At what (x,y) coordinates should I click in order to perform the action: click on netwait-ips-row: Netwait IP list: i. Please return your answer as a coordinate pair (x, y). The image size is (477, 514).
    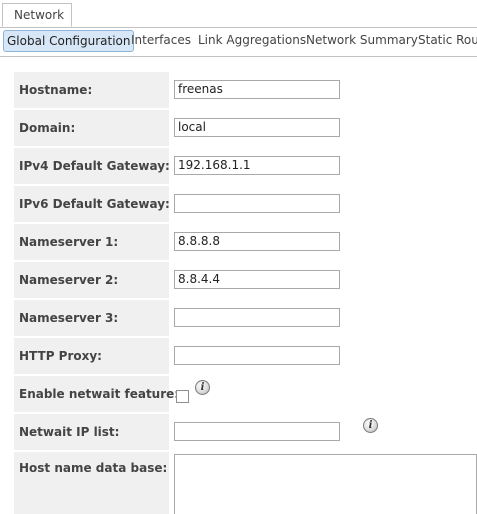
    Looking at the image, I should click on (245, 433).